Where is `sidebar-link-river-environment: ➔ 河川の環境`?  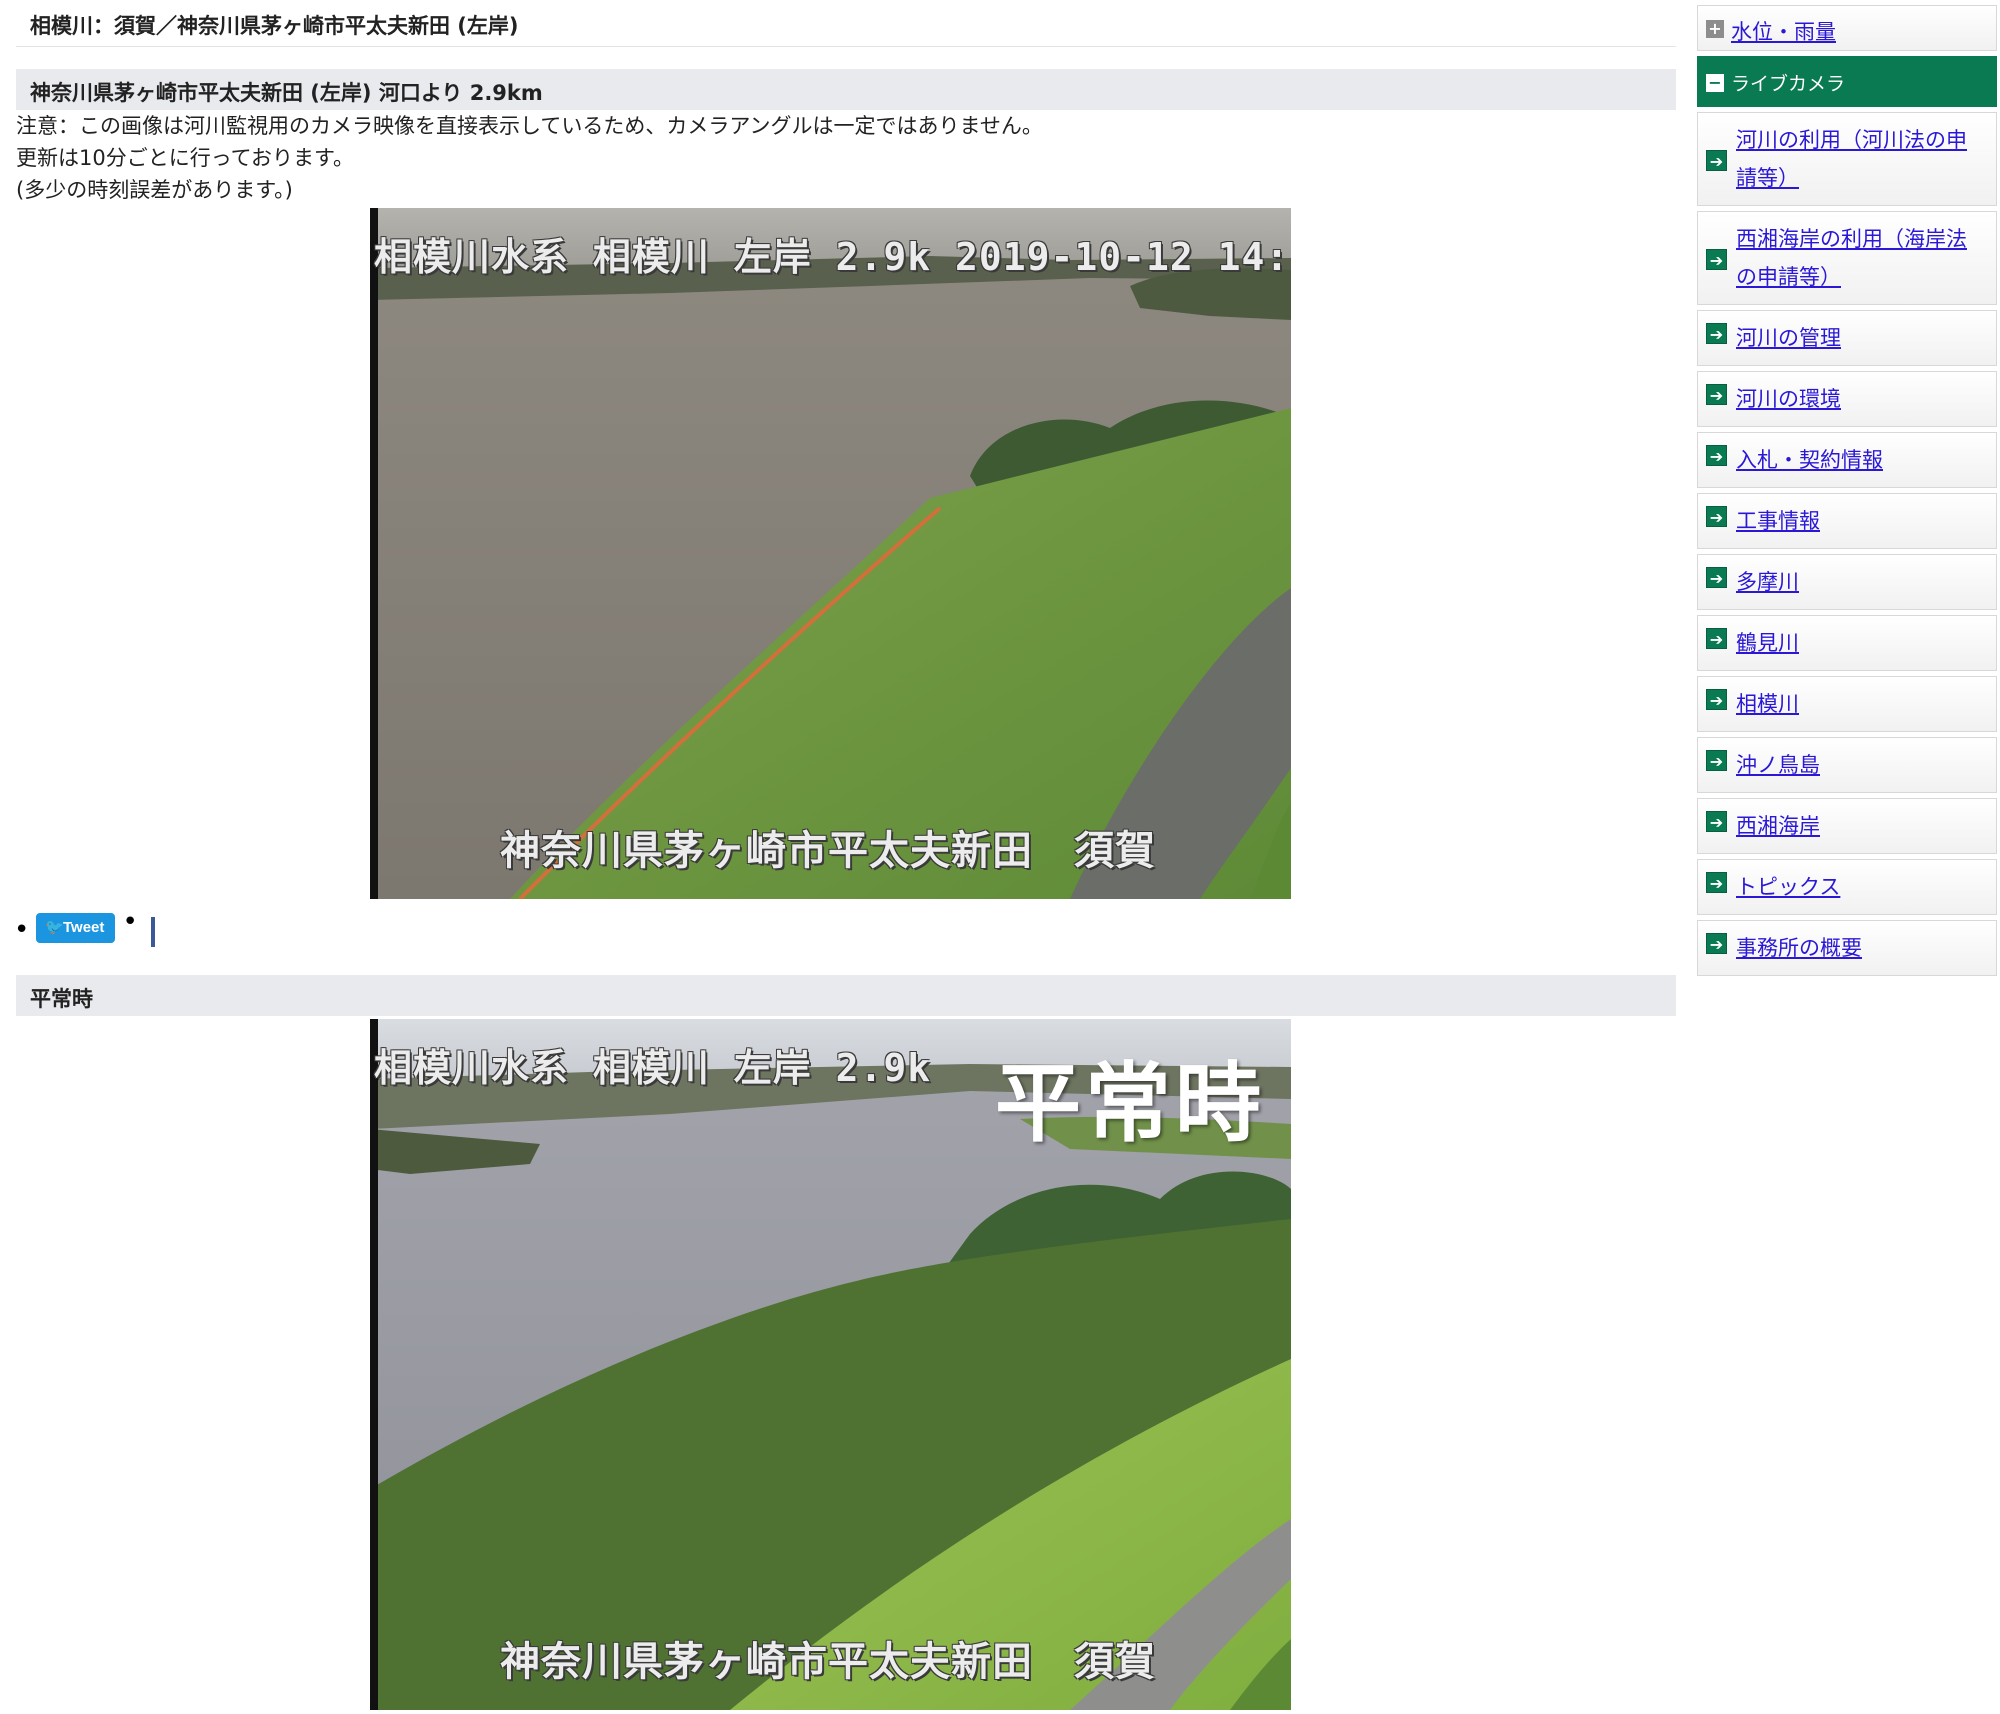
sidebar-link-river-environment: ➔ 河川の環境 is located at coordinates (1847, 399).